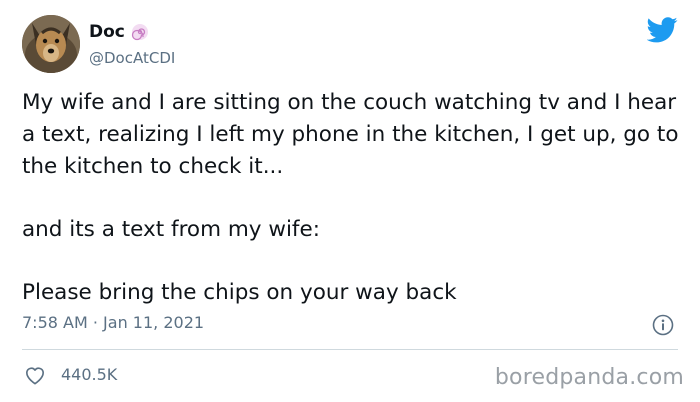 The width and height of the screenshot is (700, 402). What do you see at coordinates (107, 32) in the screenshot?
I see `author-display-name: Doc` at bounding box center [107, 32].